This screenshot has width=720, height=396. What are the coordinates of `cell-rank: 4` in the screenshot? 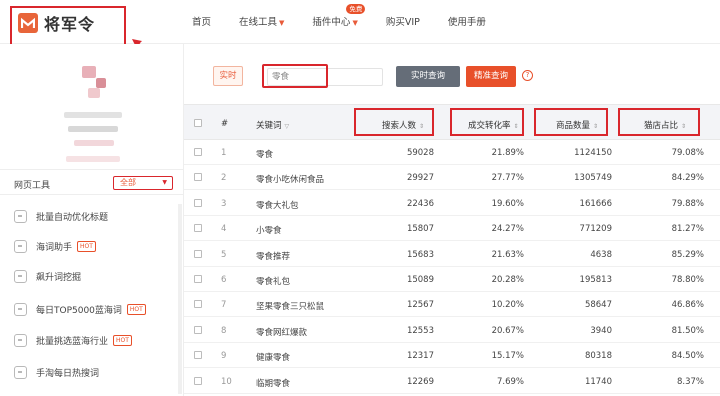 It's located at (224, 229).